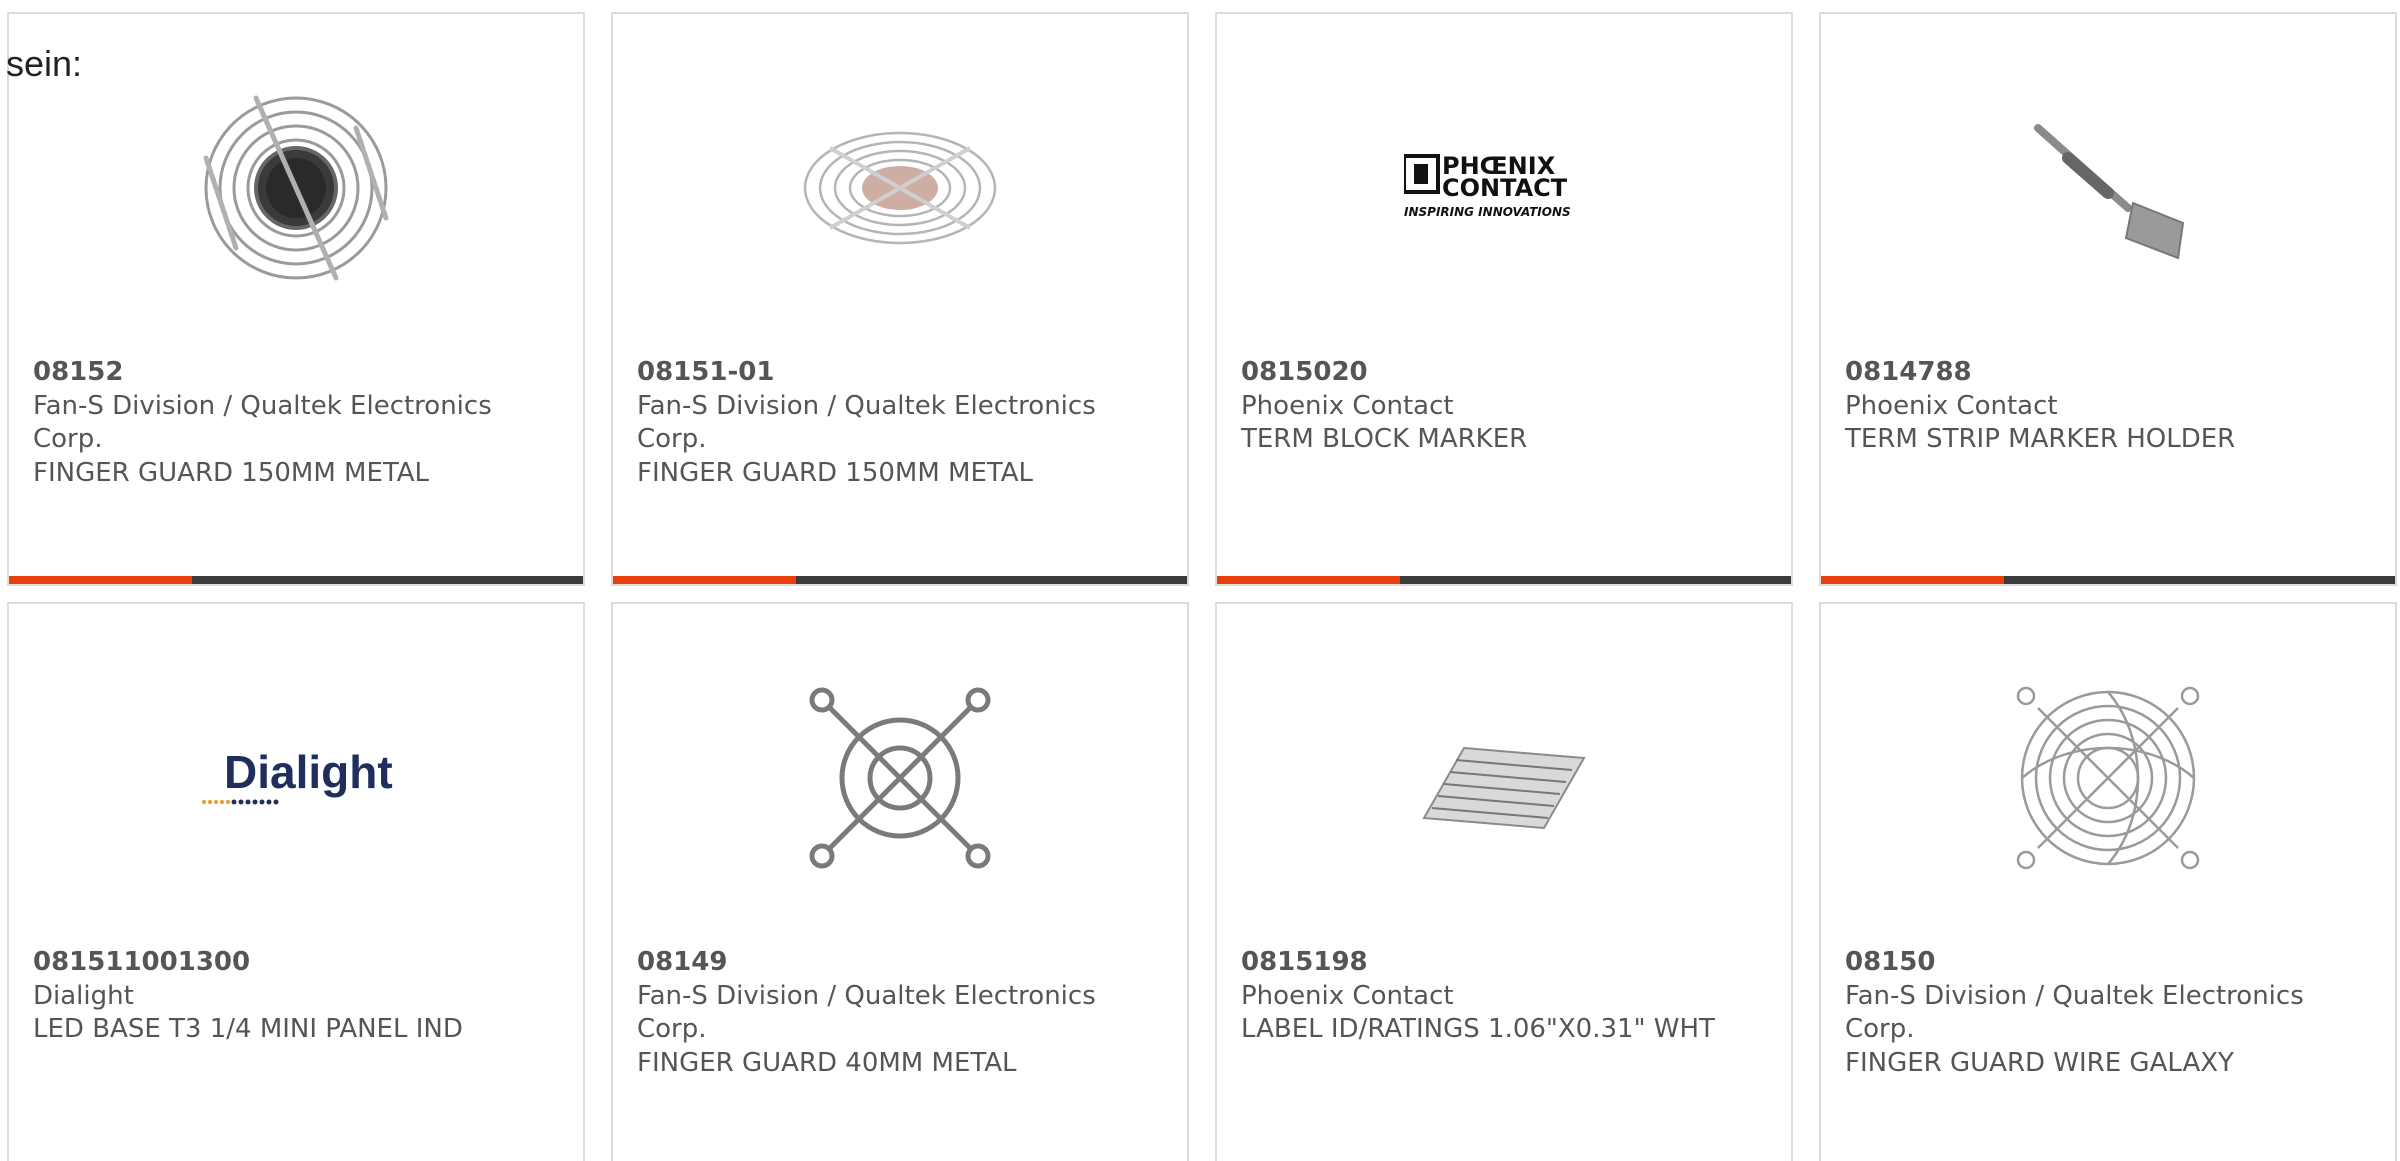 This screenshot has height=1161, width=2400. Describe the element at coordinates (902, 963) in the screenshot. I see `part-number: 08149` at that location.